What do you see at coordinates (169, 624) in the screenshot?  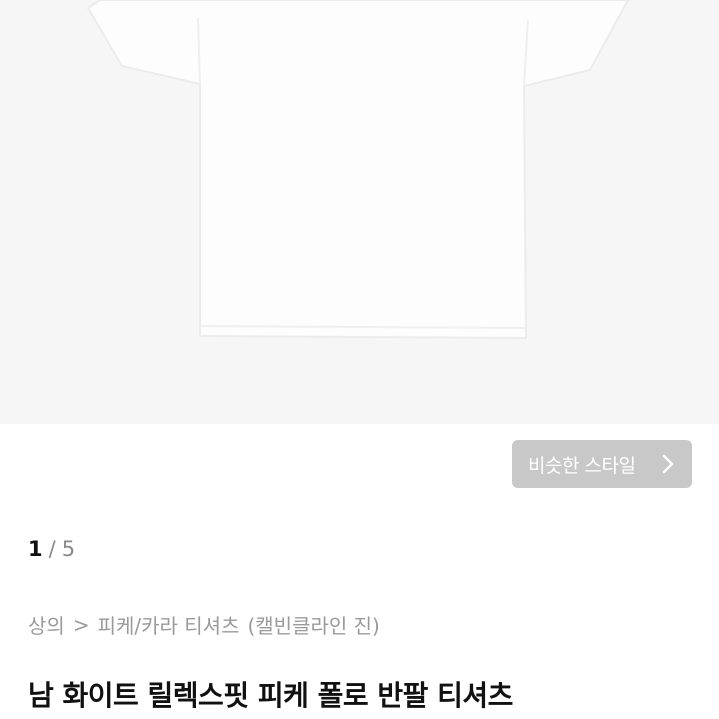 I see `breadcrumb-subcategory: 피케/카라 티셔츠` at bounding box center [169, 624].